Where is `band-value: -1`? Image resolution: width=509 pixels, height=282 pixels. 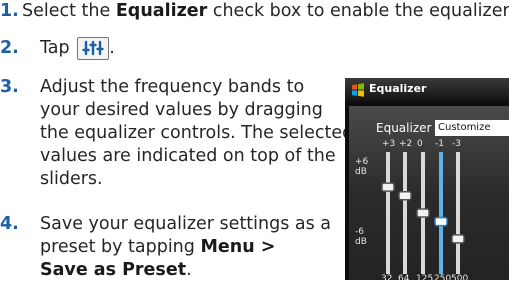 band-value: -1 is located at coordinates (439, 144).